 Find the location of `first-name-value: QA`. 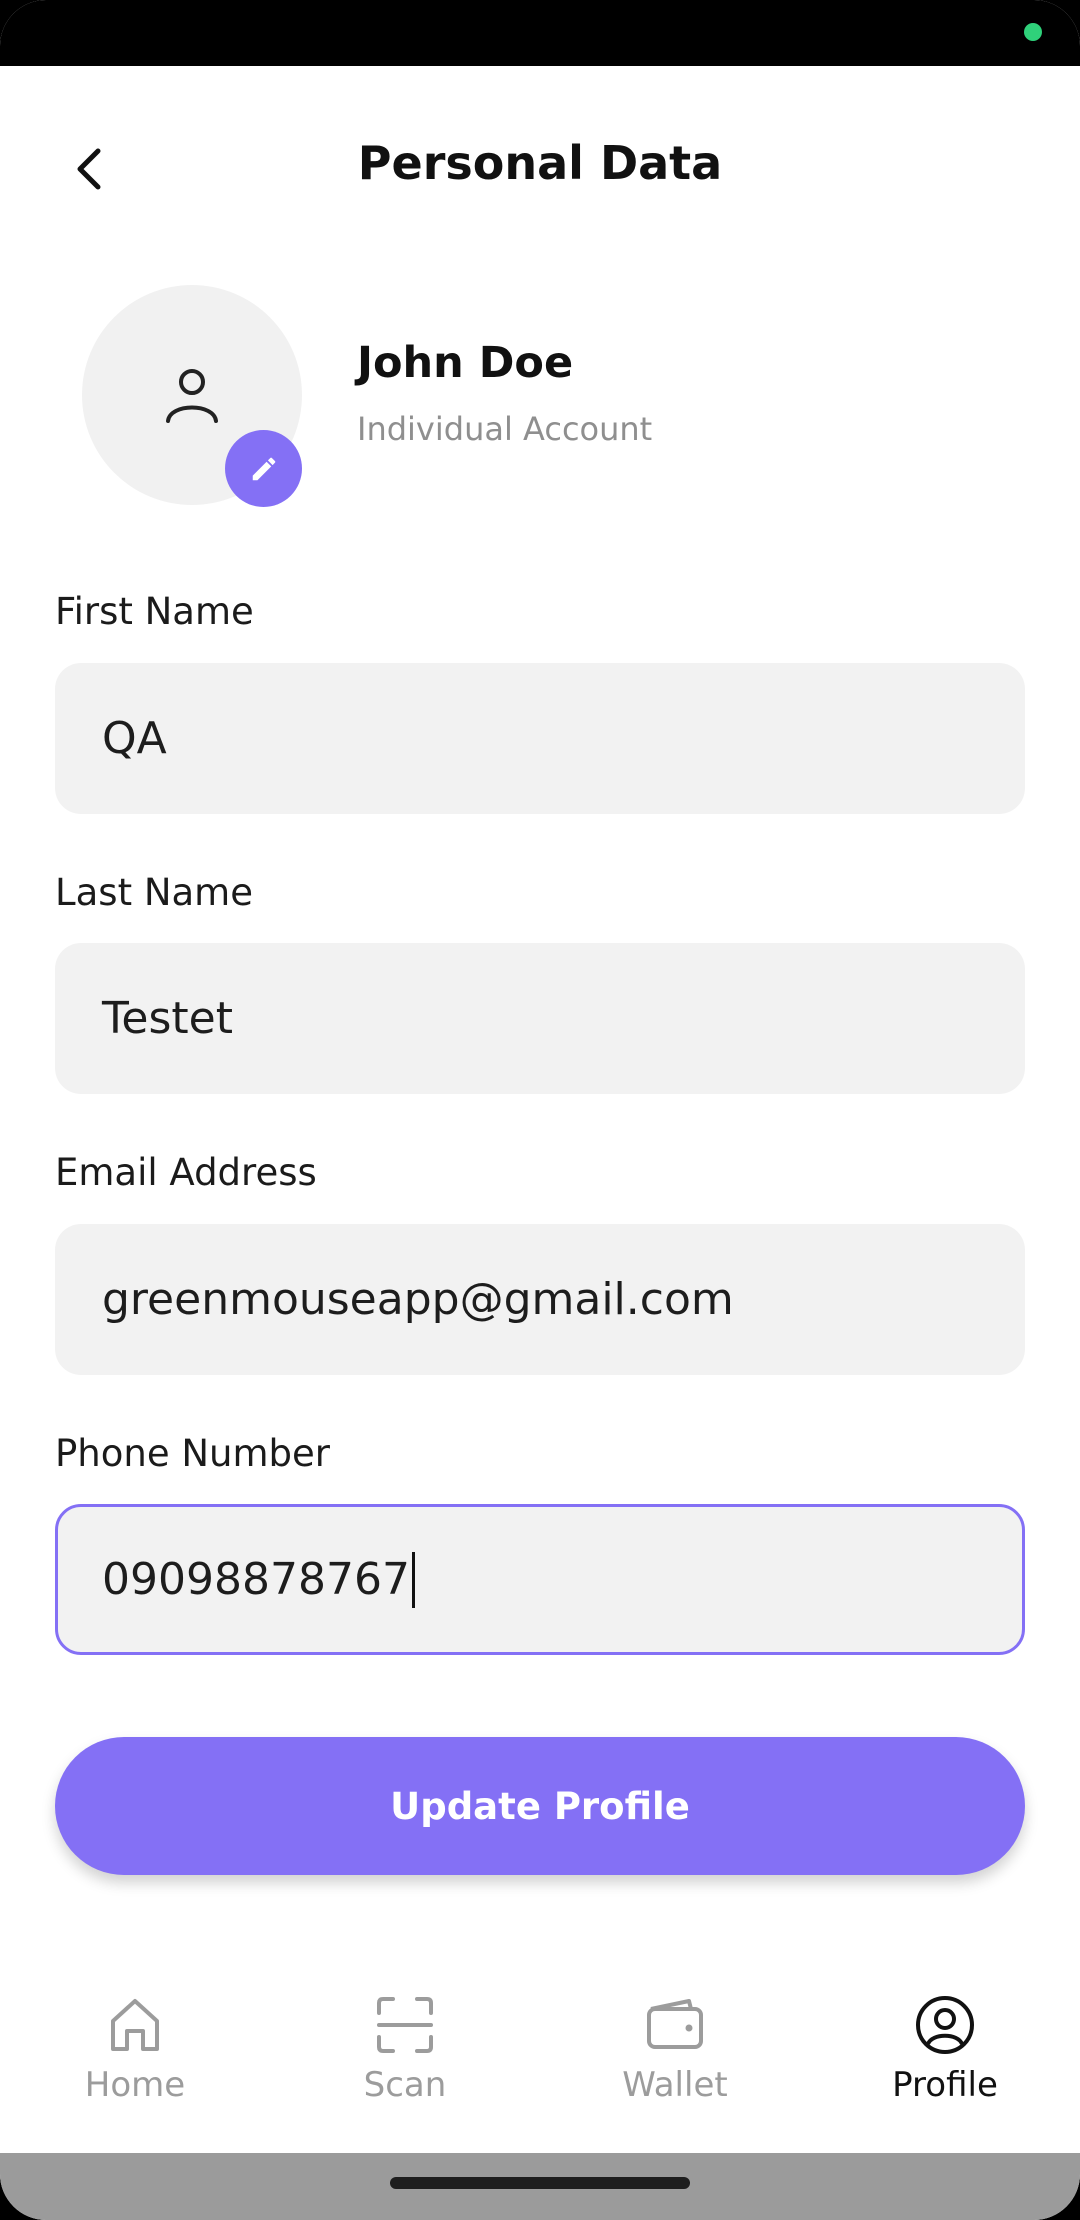

first-name-value: QA is located at coordinates (134, 738).